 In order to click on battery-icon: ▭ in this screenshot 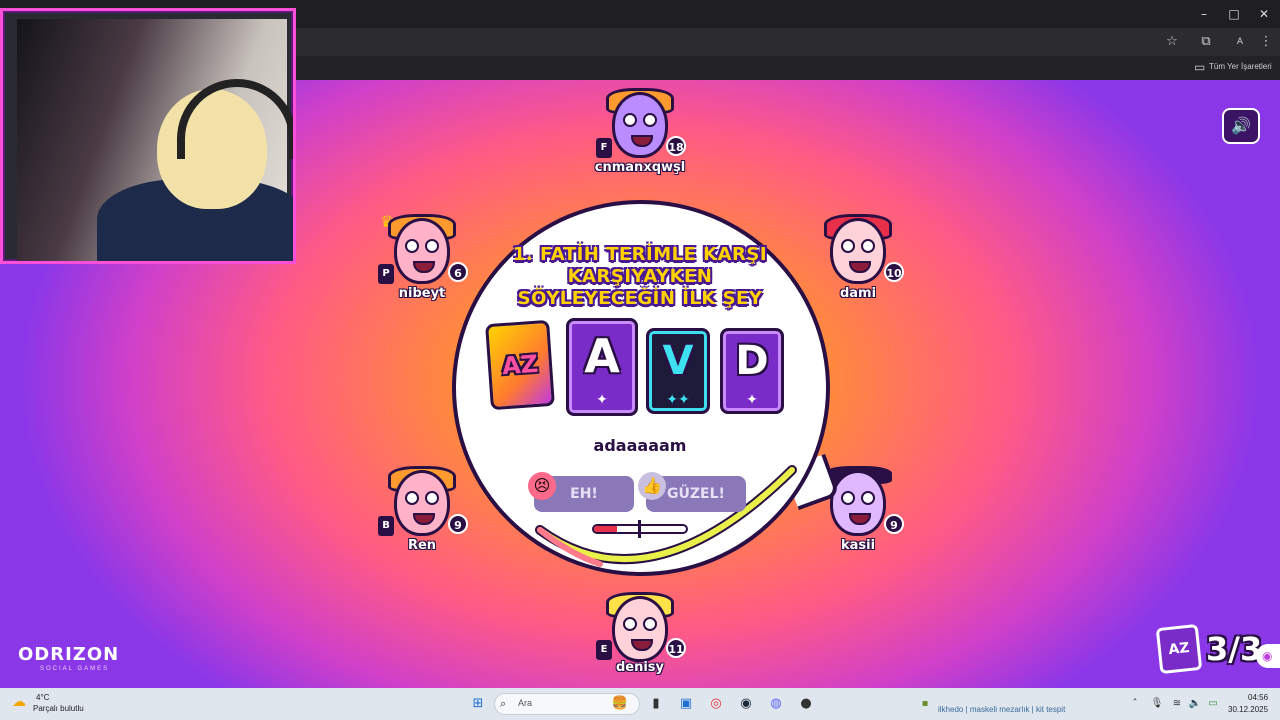, I will do `click(1213, 704)`.